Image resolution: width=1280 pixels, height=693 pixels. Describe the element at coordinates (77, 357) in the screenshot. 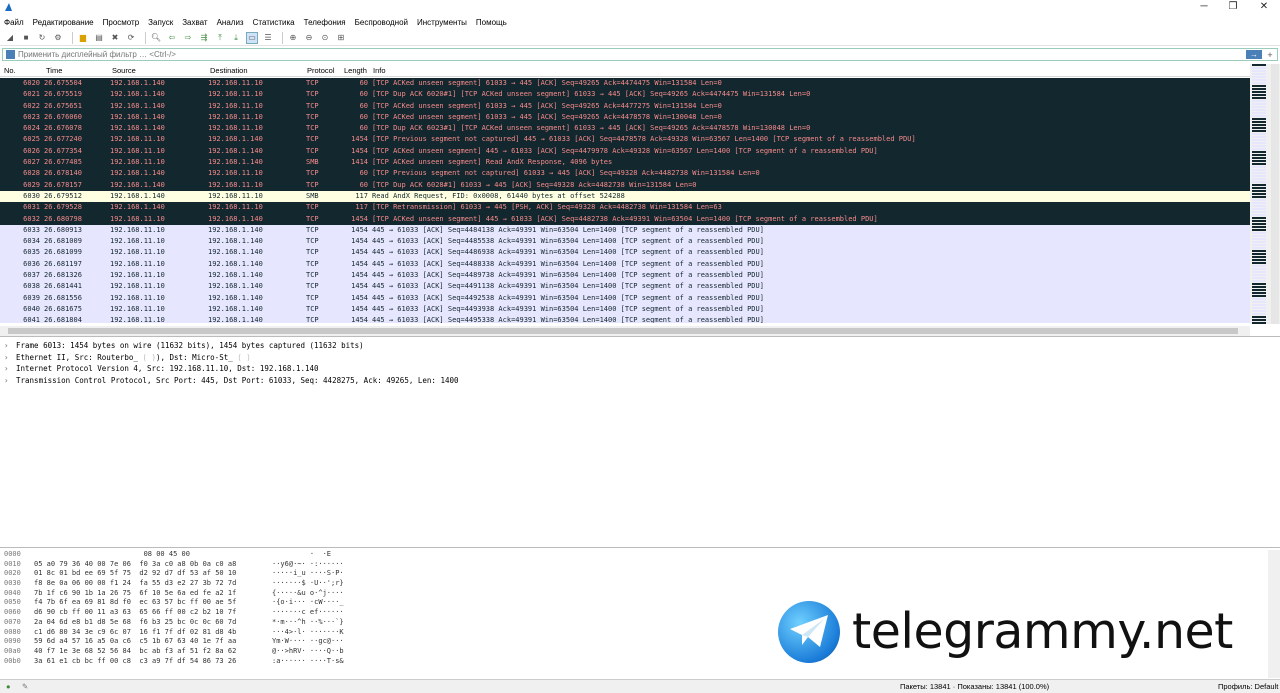

I see `detail-text: Ethernet II, Src: Routerbo_` at that location.